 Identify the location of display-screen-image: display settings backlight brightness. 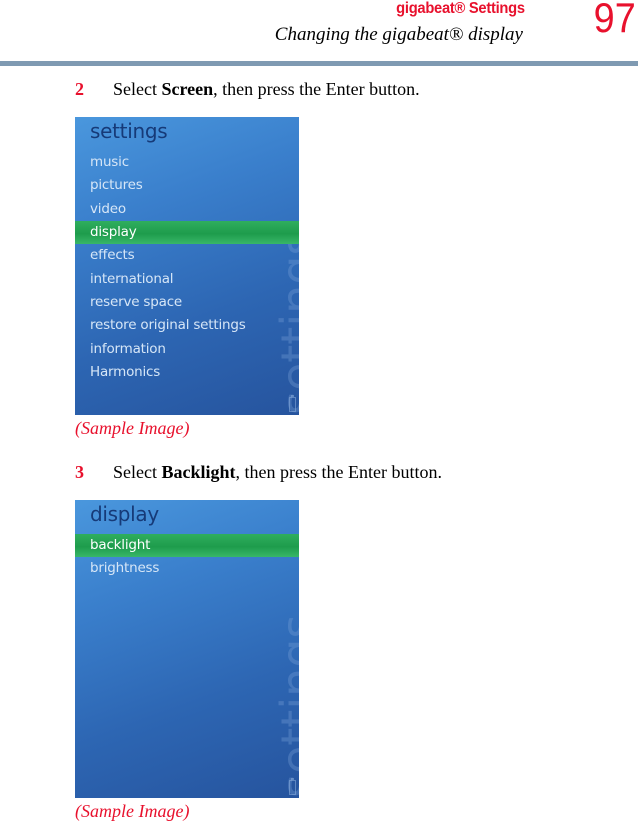
(187, 649).